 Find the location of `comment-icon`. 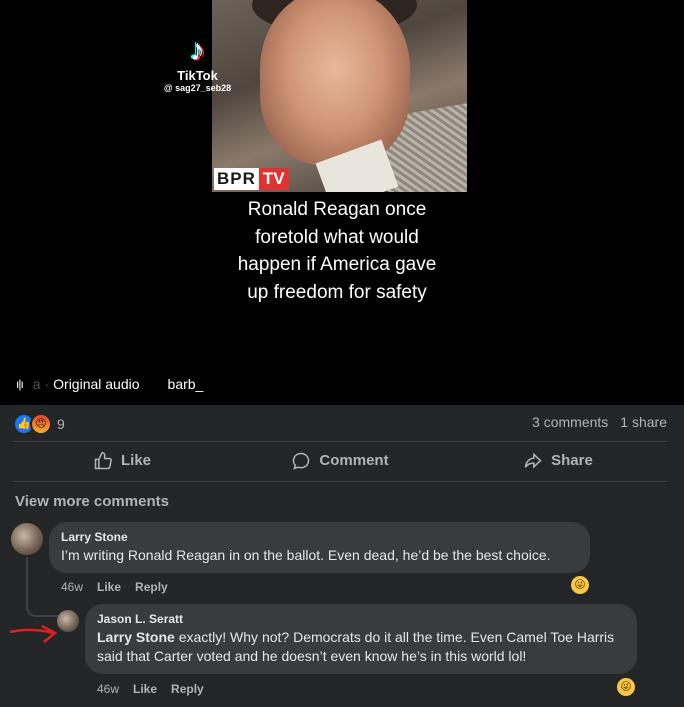

comment-icon is located at coordinates (301, 461).